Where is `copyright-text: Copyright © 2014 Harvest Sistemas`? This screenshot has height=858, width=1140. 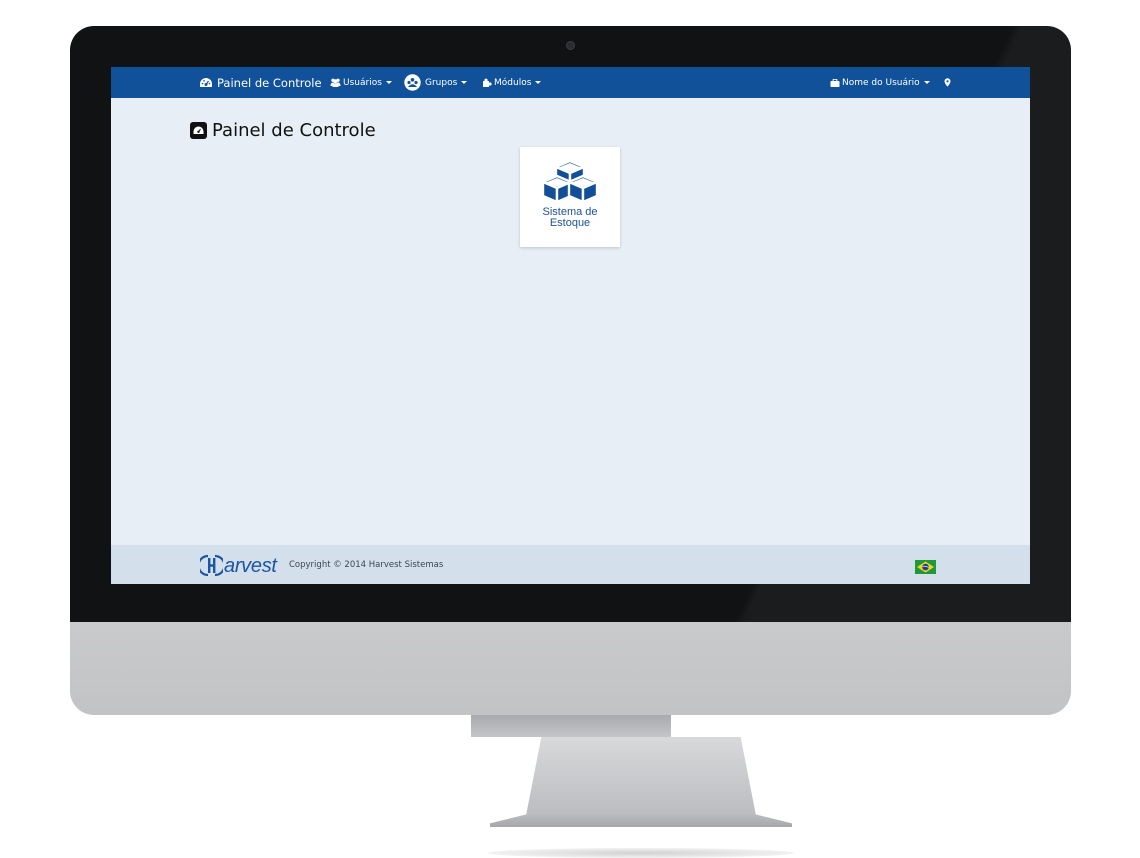 copyright-text: Copyright © 2014 Harvest Sistemas is located at coordinates (366, 564).